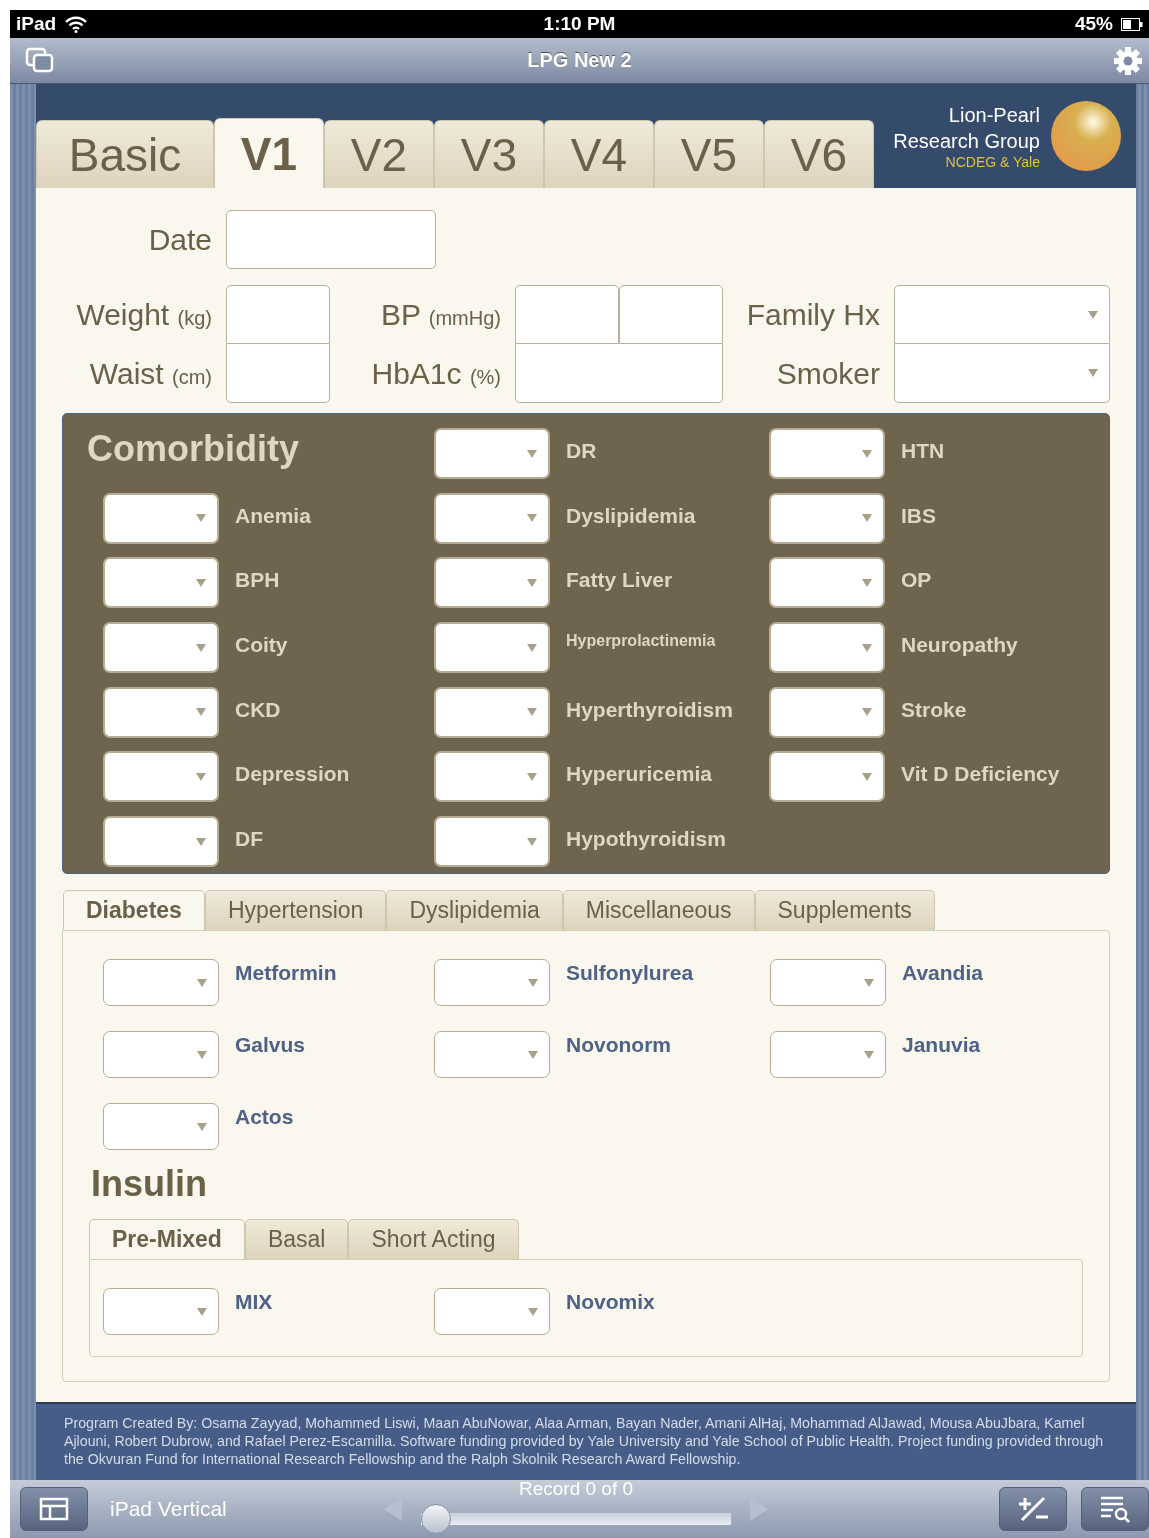  What do you see at coordinates (273, 515) in the screenshot?
I see `comorbidity-label: Anemia` at bounding box center [273, 515].